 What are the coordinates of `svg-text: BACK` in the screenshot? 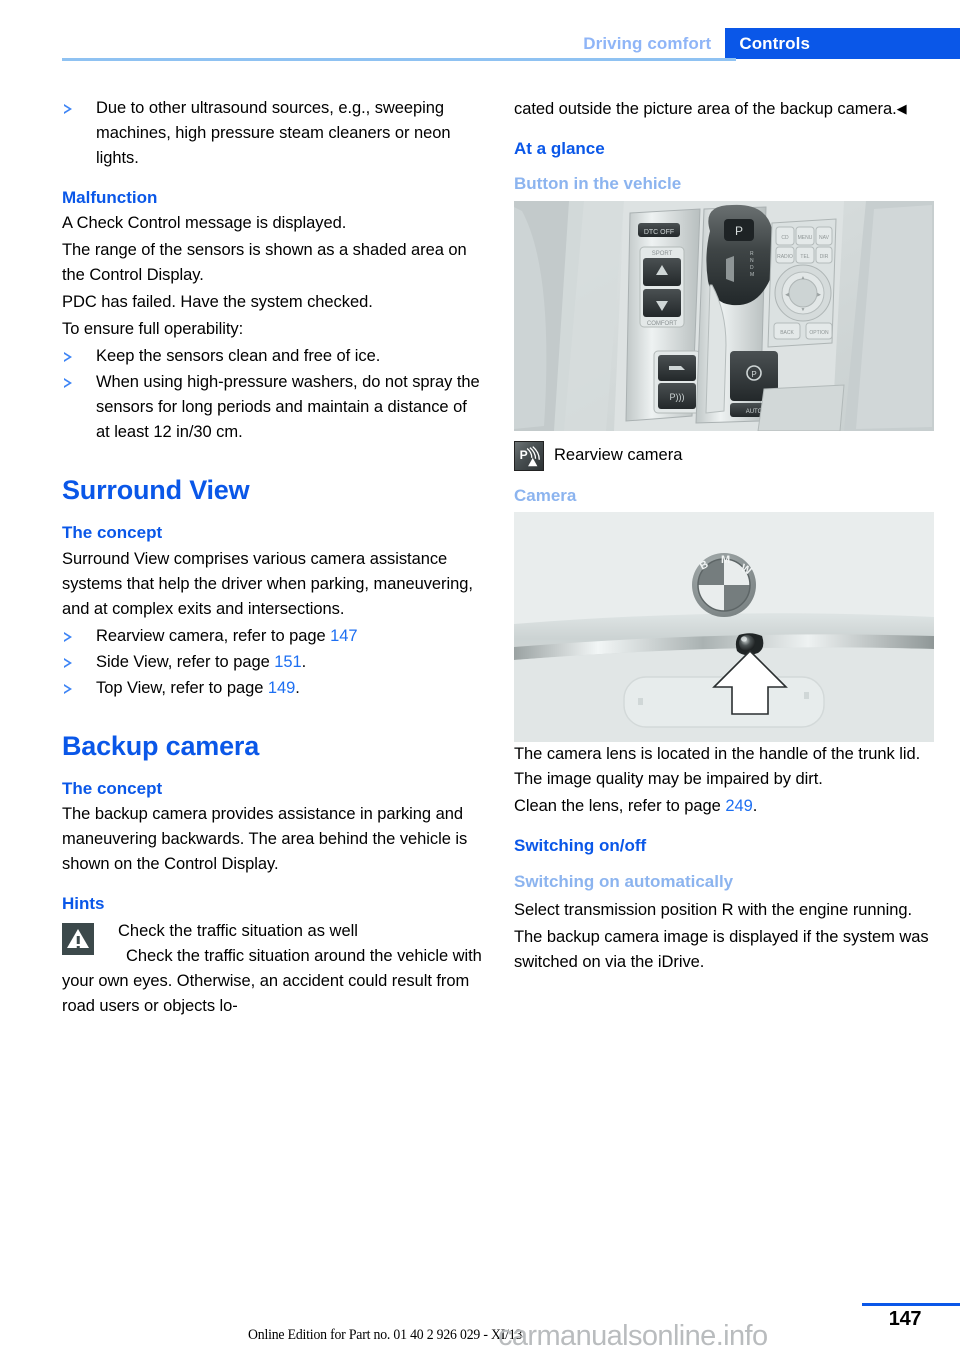 It's located at (787, 333).